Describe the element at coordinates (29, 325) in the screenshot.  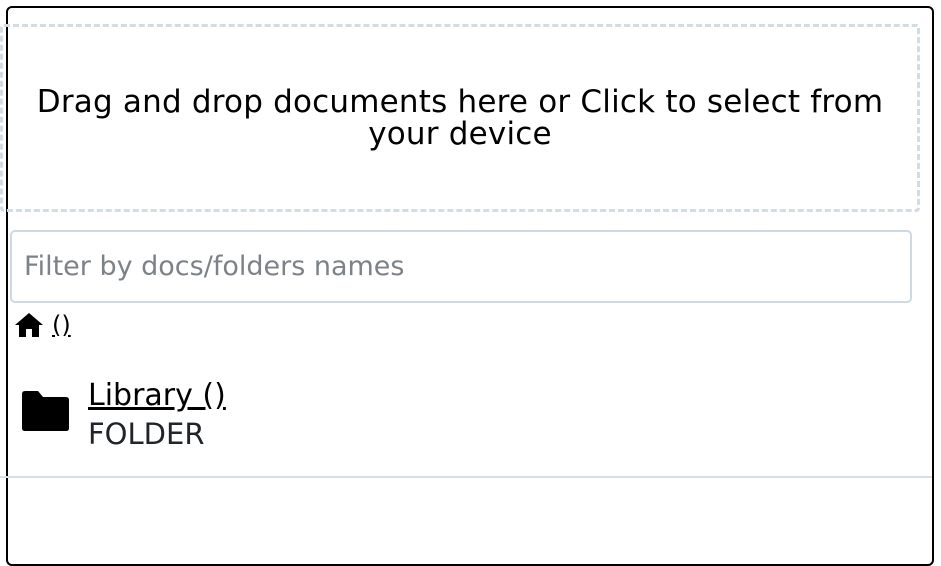
I see `home-icon` at that location.